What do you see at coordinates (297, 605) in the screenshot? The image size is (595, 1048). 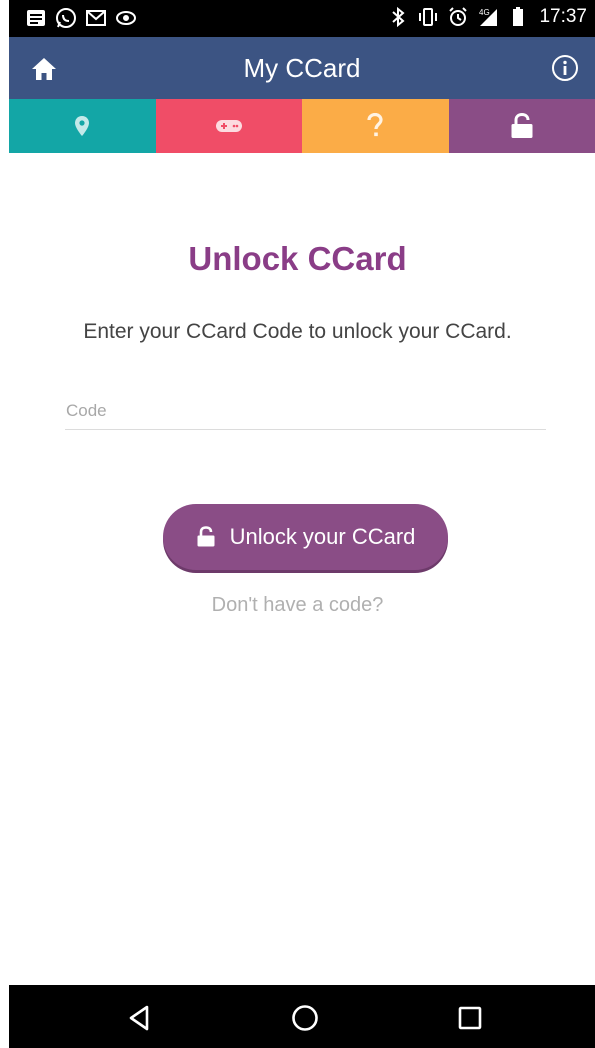 I see `no-code-link: Don't have a code?` at bounding box center [297, 605].